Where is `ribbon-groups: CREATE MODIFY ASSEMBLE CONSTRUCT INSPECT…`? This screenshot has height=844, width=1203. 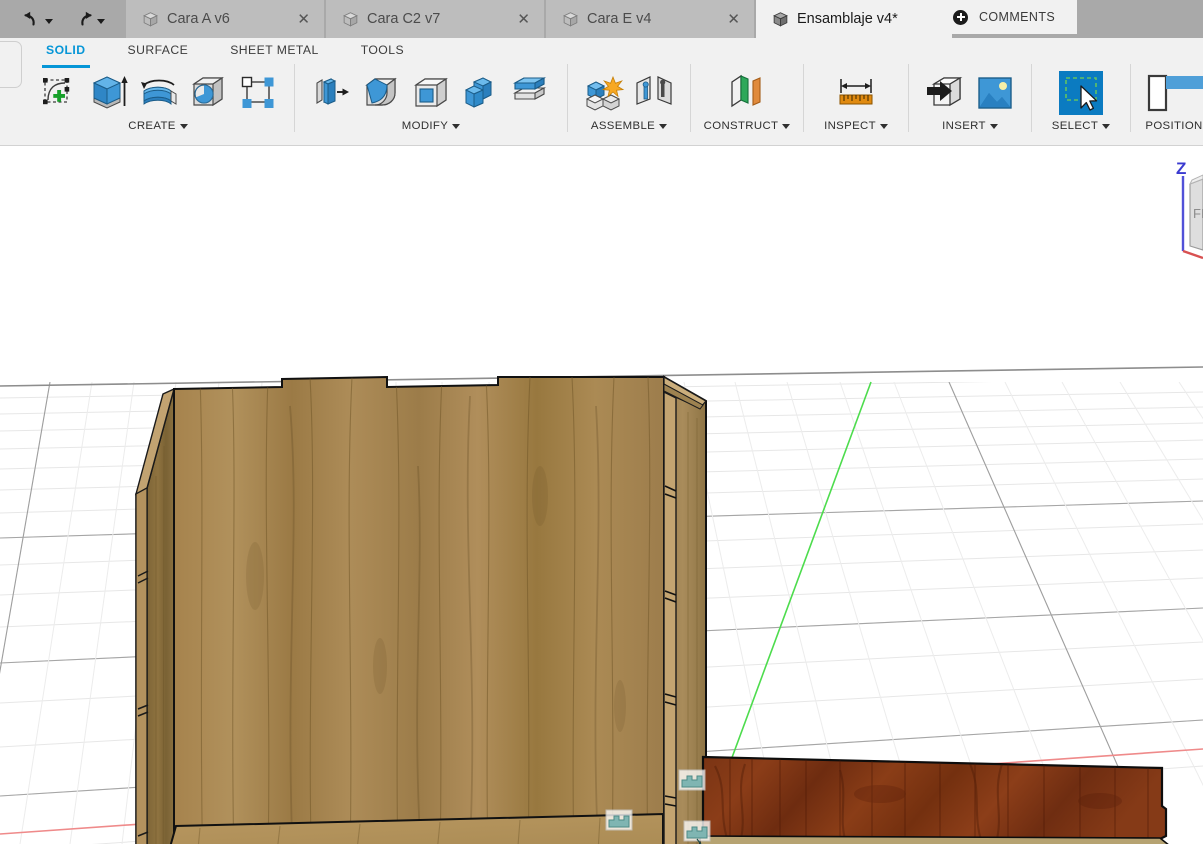
ribbon-groups: CREATE MODIFY ASSEMBLE CONSTRUCT INSPECT… is located at coordinates (615, 103).